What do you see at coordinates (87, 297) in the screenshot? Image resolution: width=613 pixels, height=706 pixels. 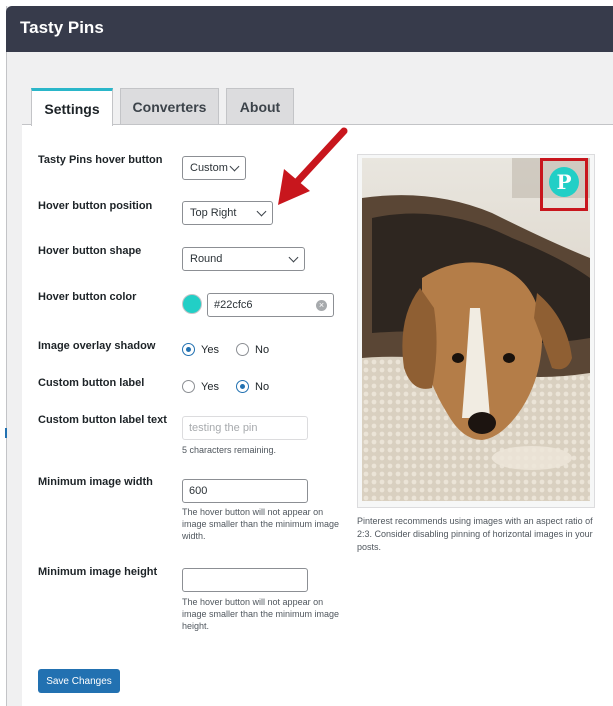 I see `label-color: Hover button color` at bounding box center [87, 297].